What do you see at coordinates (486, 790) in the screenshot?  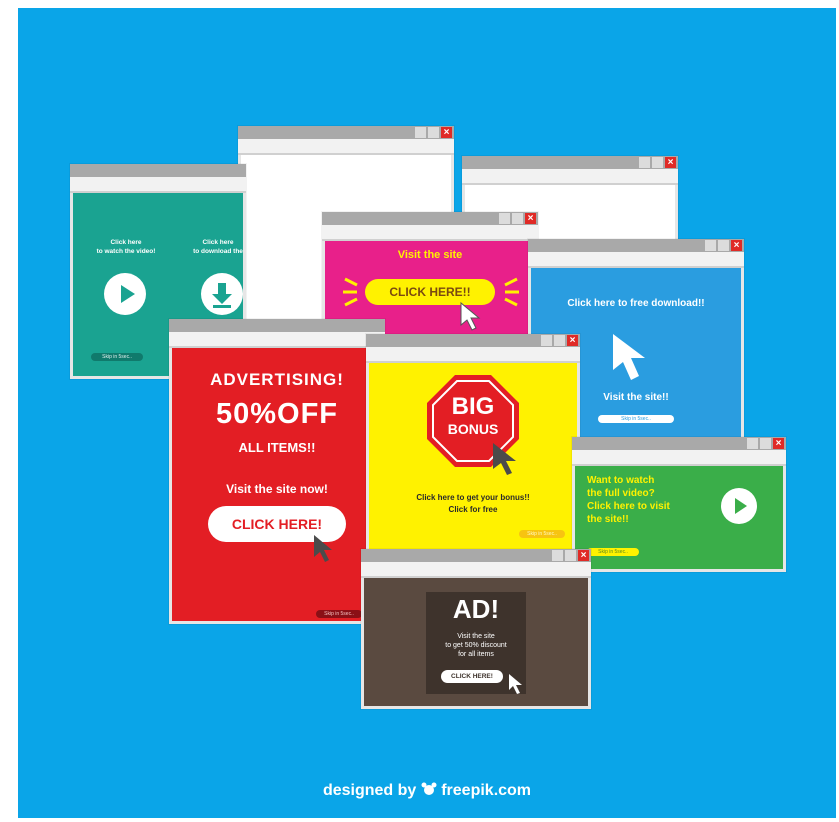 I see `freepik-brand-text: freepik.com` at bounding box center [486, 790].